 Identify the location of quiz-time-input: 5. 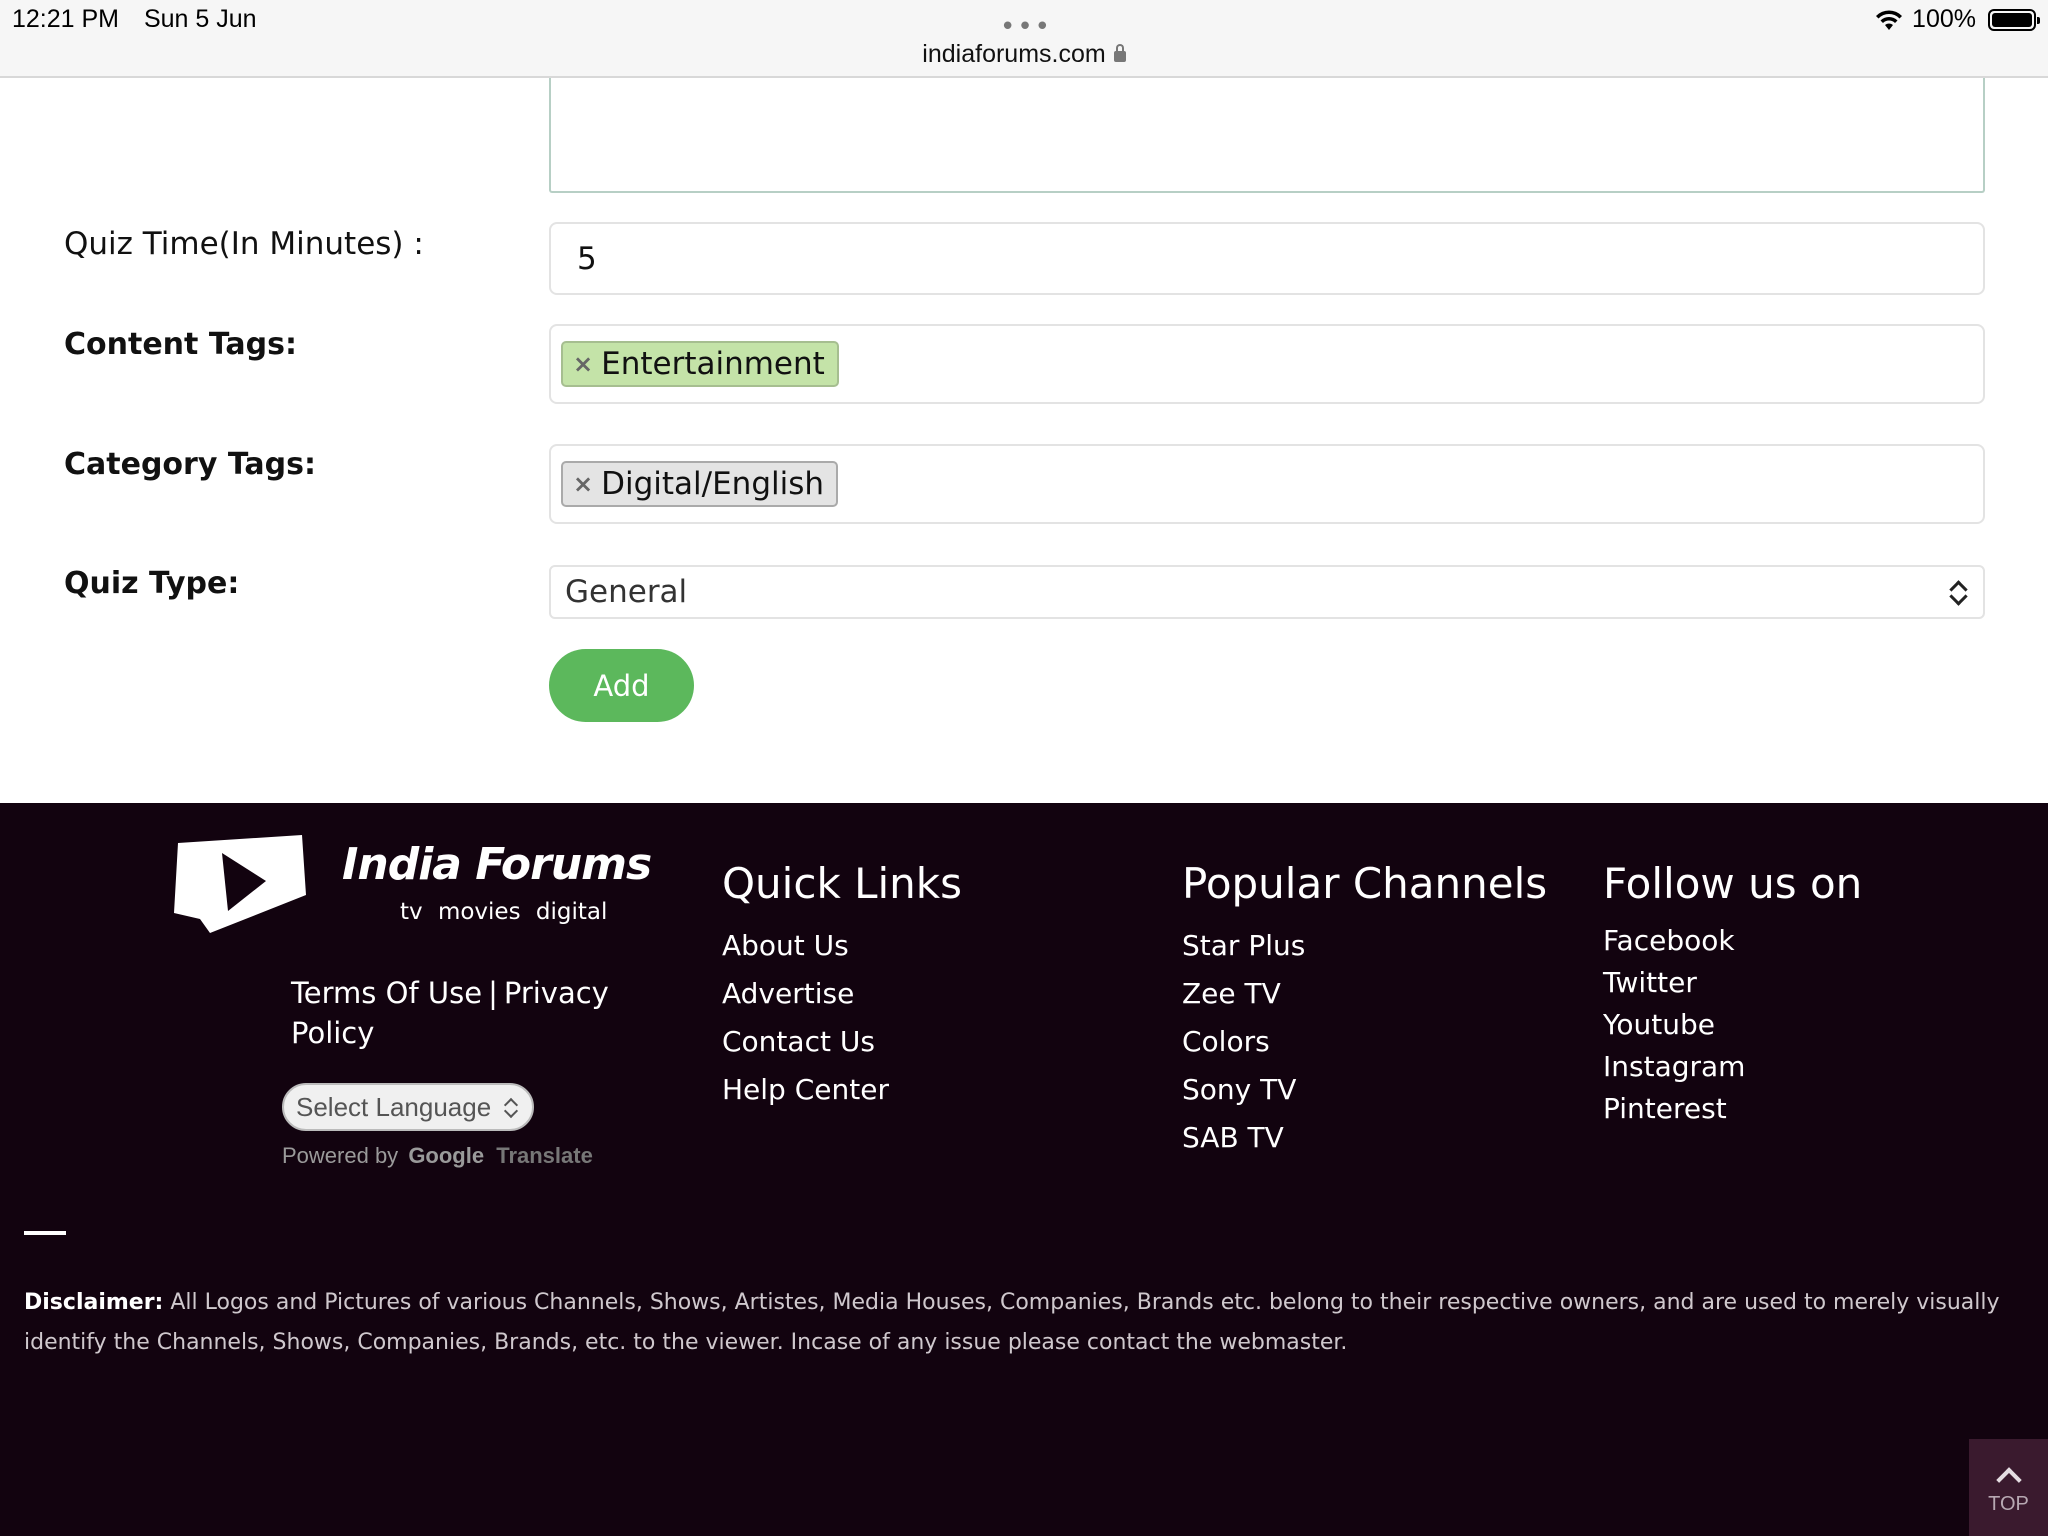
(1267, 258).